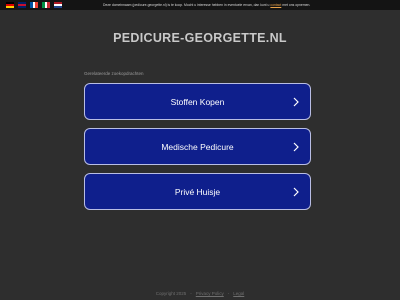  I want to click on related-link-button: Medische Pedicure, so click(197, 146).